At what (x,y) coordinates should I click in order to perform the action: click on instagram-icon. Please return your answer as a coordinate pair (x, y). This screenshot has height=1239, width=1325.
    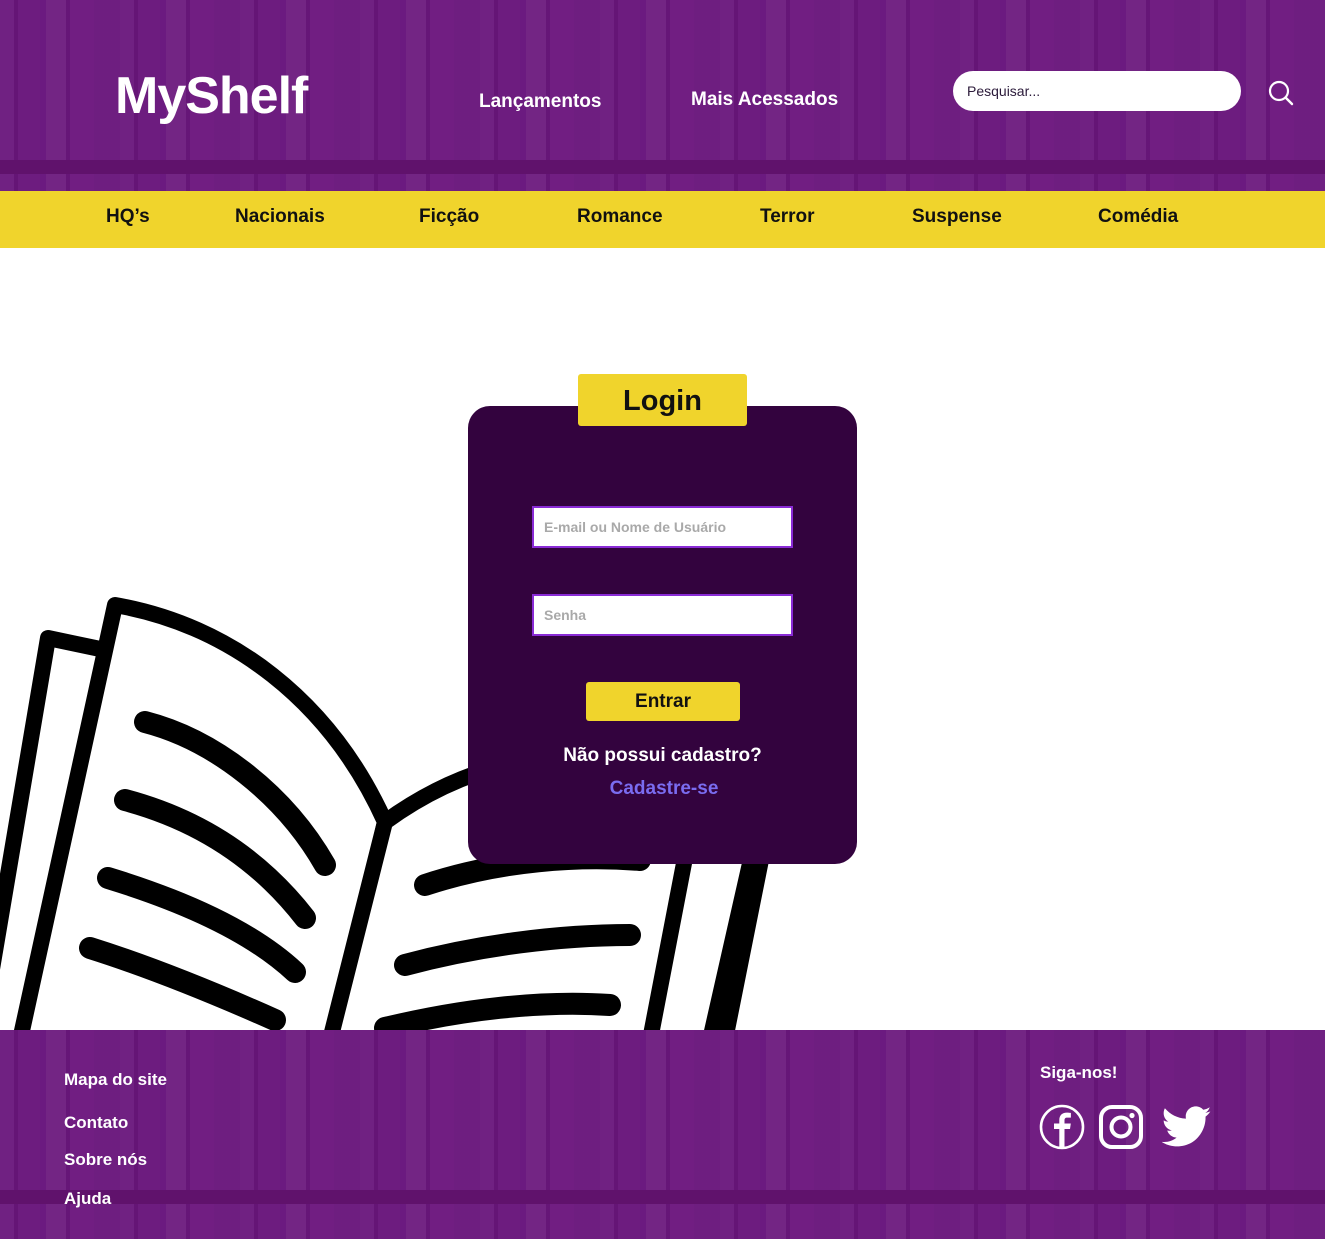
    Looking at the image, I should click on (1121, 1129).